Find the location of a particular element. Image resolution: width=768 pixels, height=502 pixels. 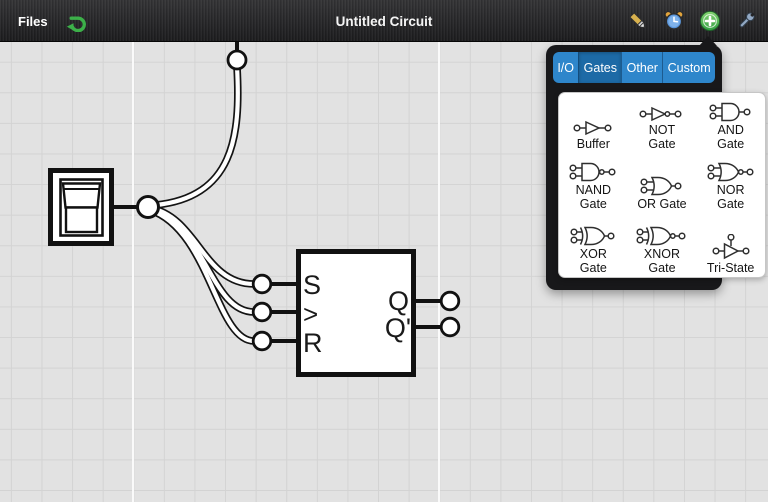

palette-item-label: XOR Gate is located at coordinates (593, 261).